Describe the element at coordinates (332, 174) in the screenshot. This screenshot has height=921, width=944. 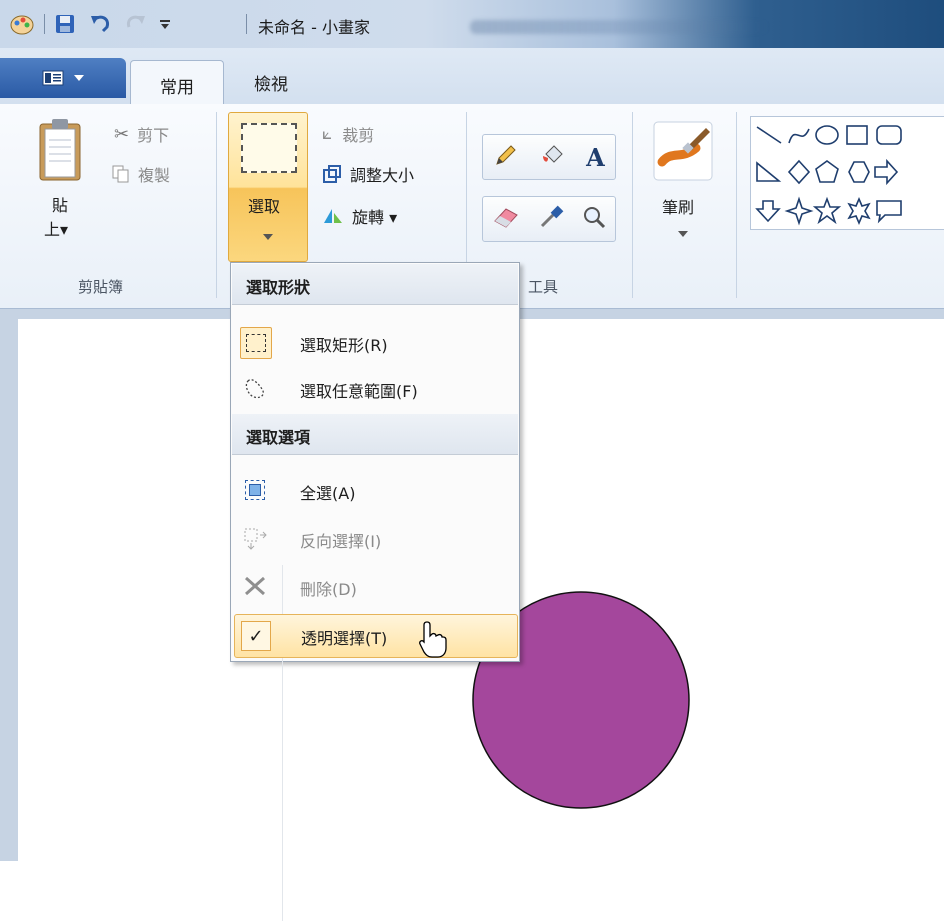
I see `resize-icon` at that location.